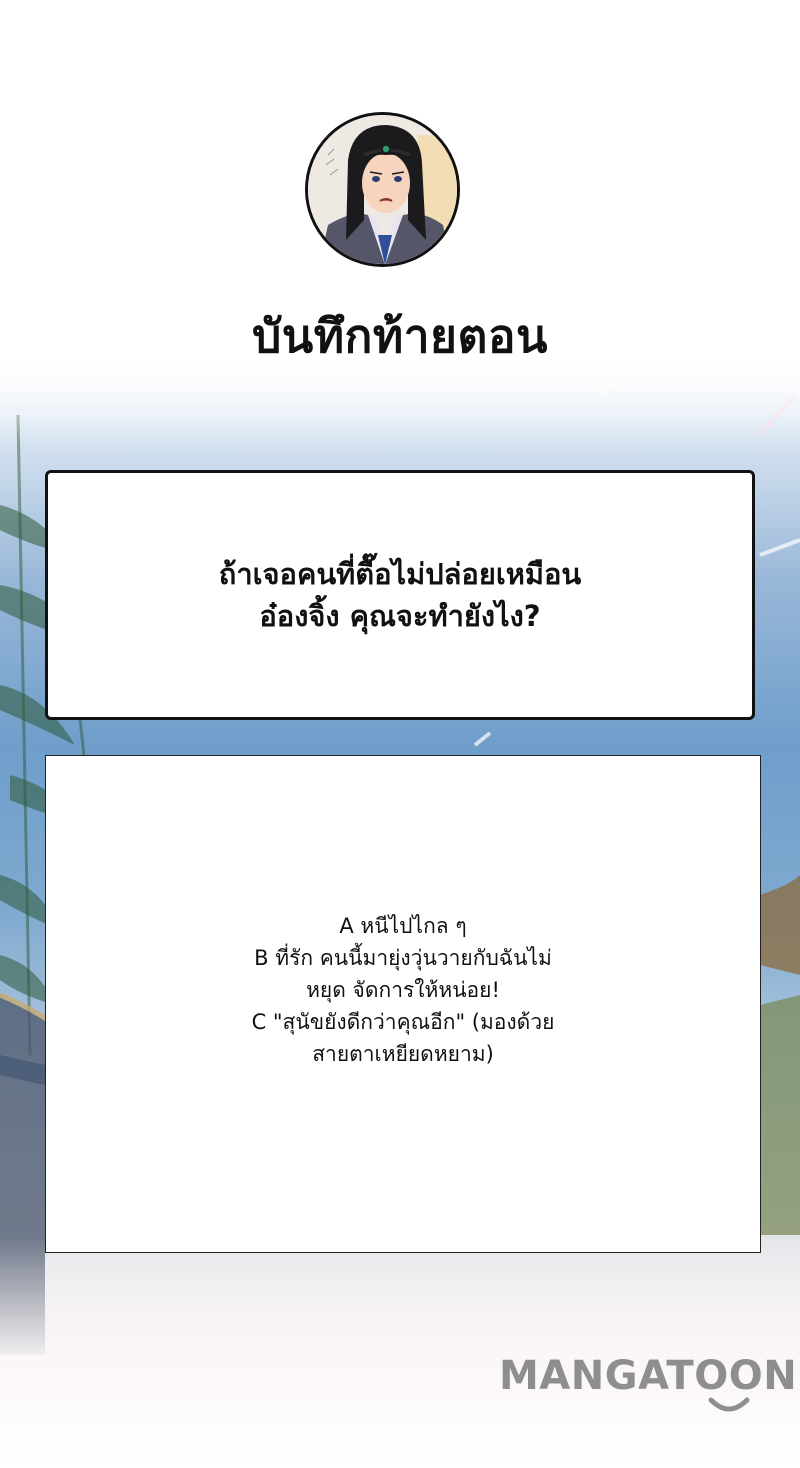 Image resolution: width=800 pixels, height=1468 pixels. I want to click on question-line-1: ถ้าเจอคนที่ตื๊อไม่ปล่อยเหมือน, so click(400, 573).